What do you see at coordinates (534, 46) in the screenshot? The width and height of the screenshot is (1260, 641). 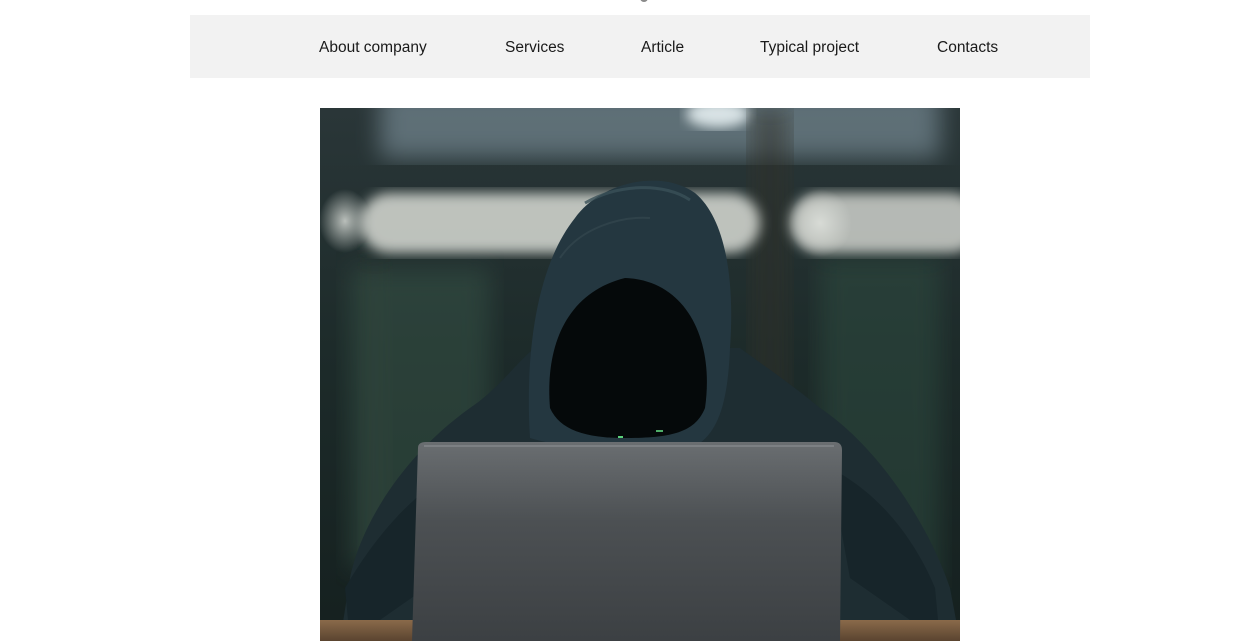 I see `nav-item-services: Services` at bounding box center [534, 46].